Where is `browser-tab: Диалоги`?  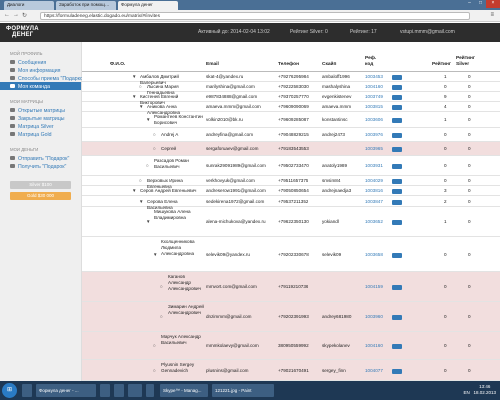
browser-tab: Диалоги is located at coordinates (29, 5).